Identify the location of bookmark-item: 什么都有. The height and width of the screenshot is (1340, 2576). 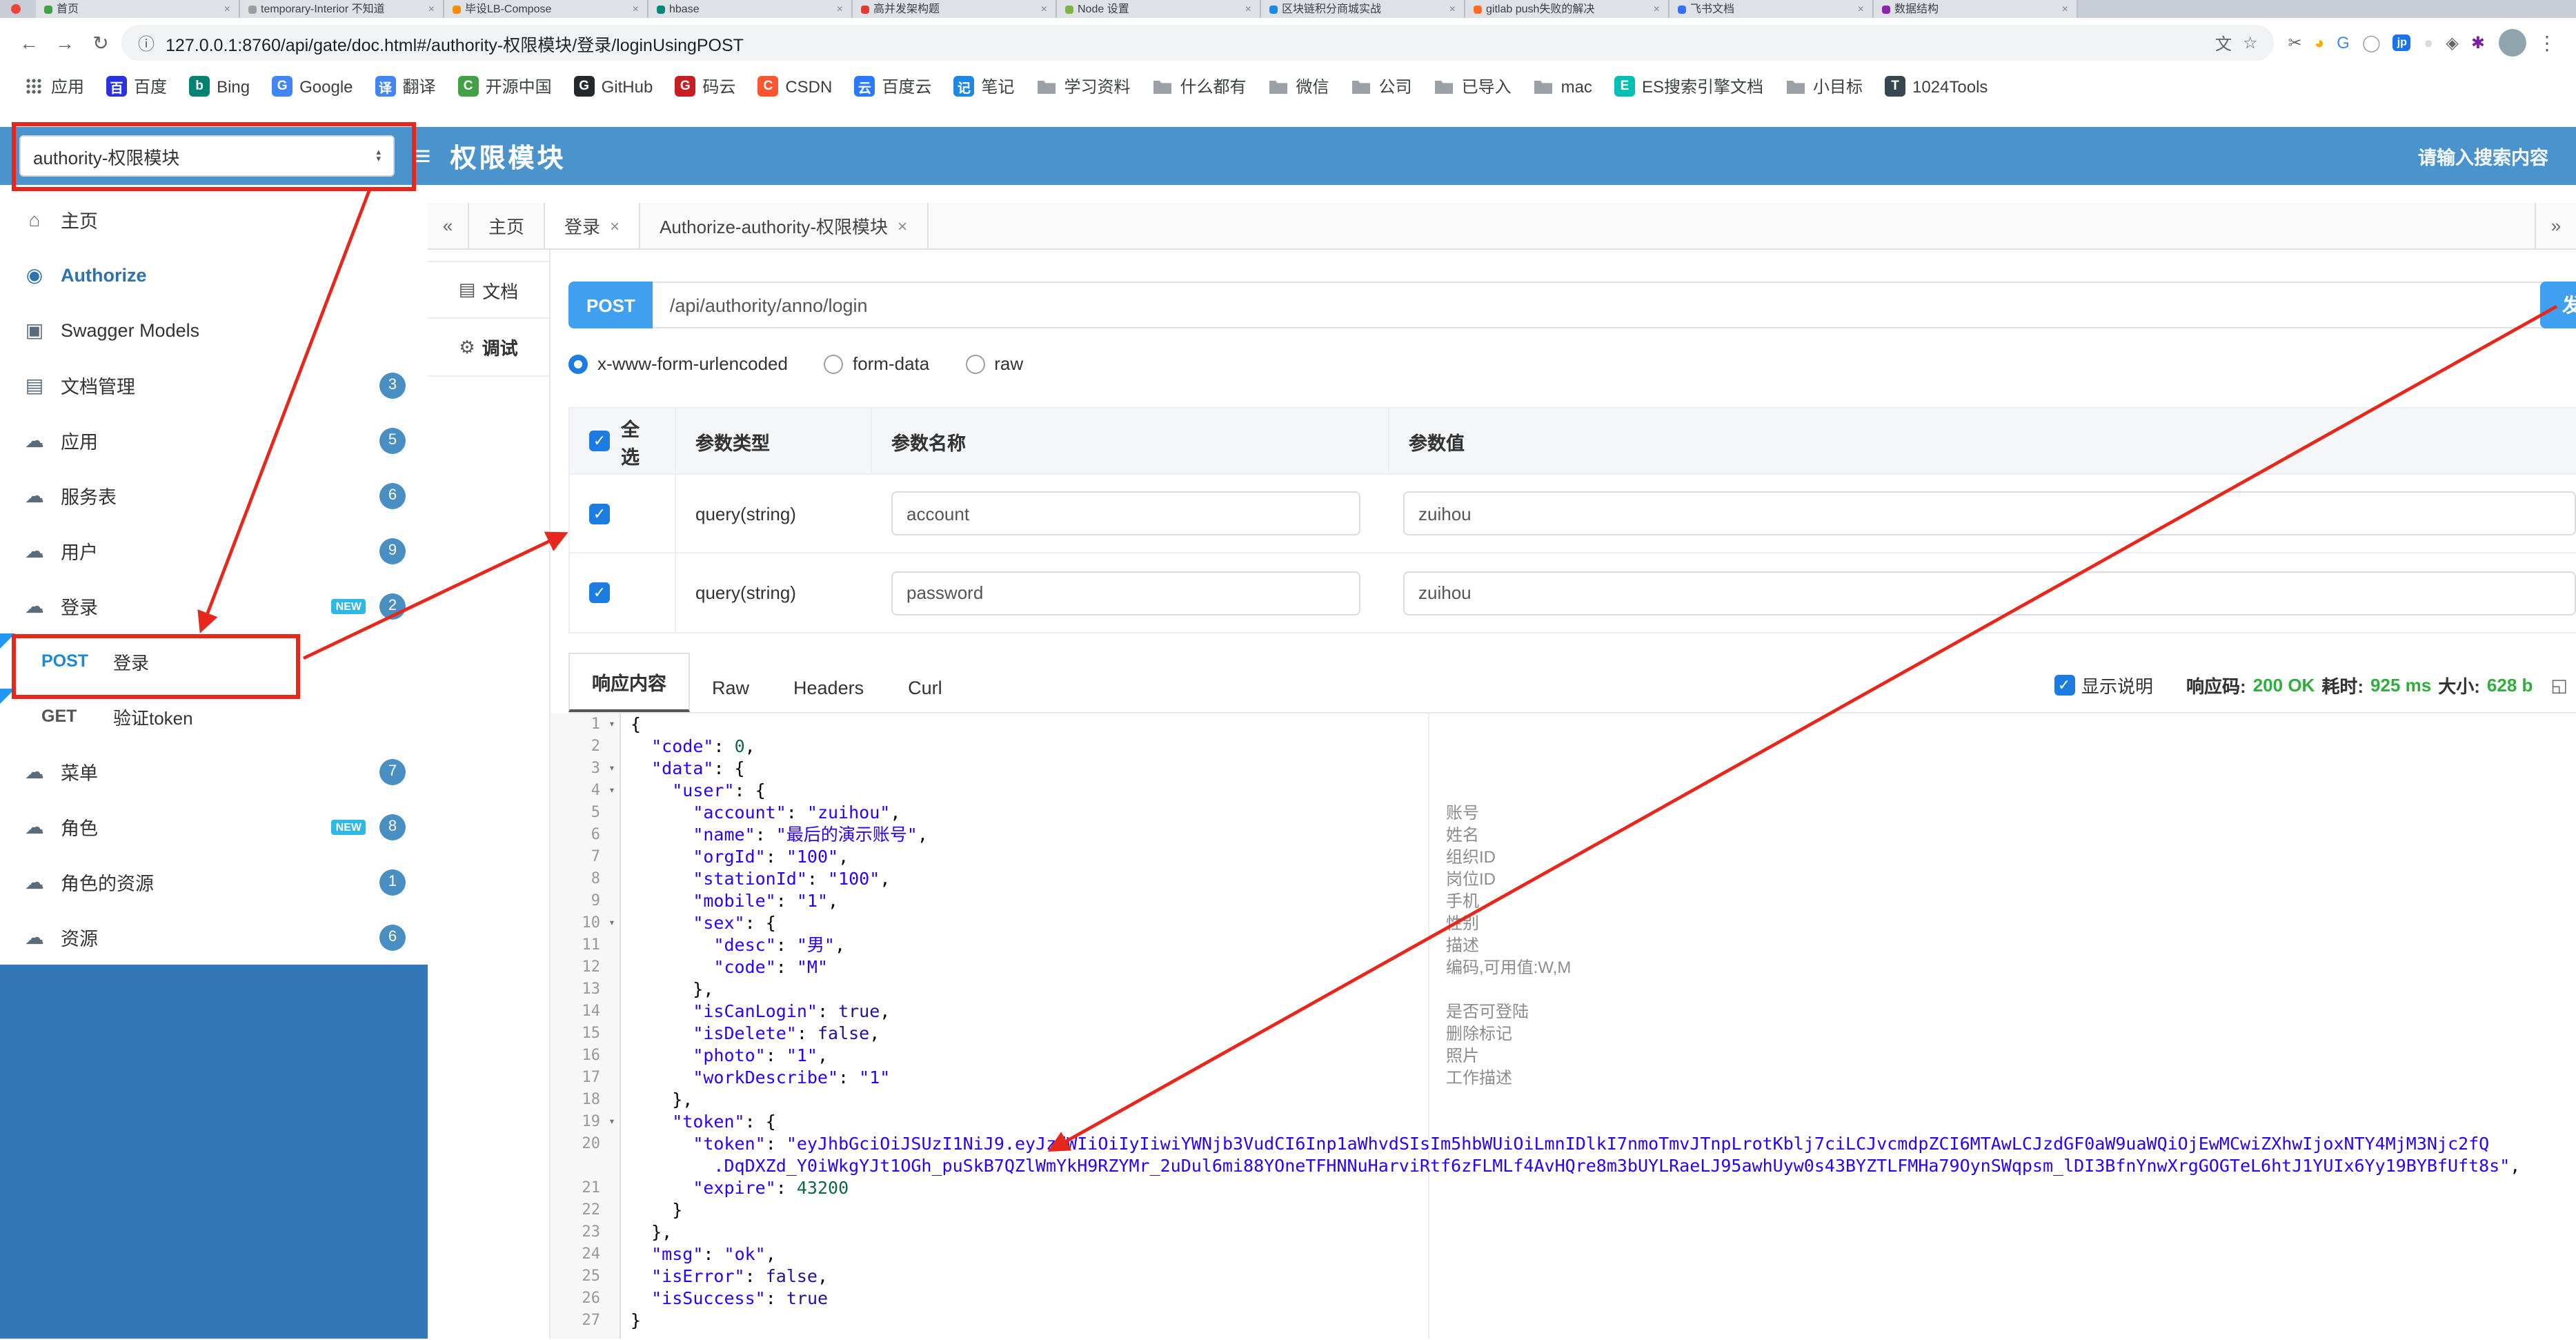
(1199, 86).